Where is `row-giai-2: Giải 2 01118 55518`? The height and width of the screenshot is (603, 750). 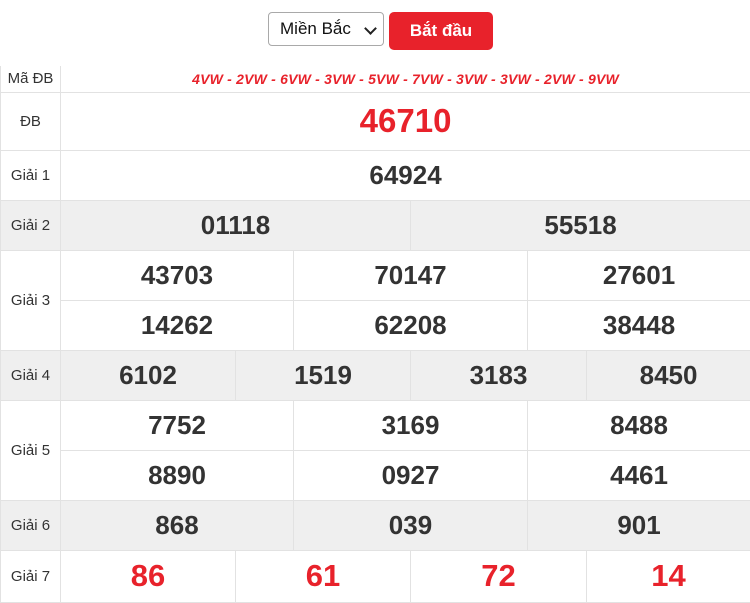
row-giai-2: Giải 2 01118 55518 is located at coordinates (375, 225).